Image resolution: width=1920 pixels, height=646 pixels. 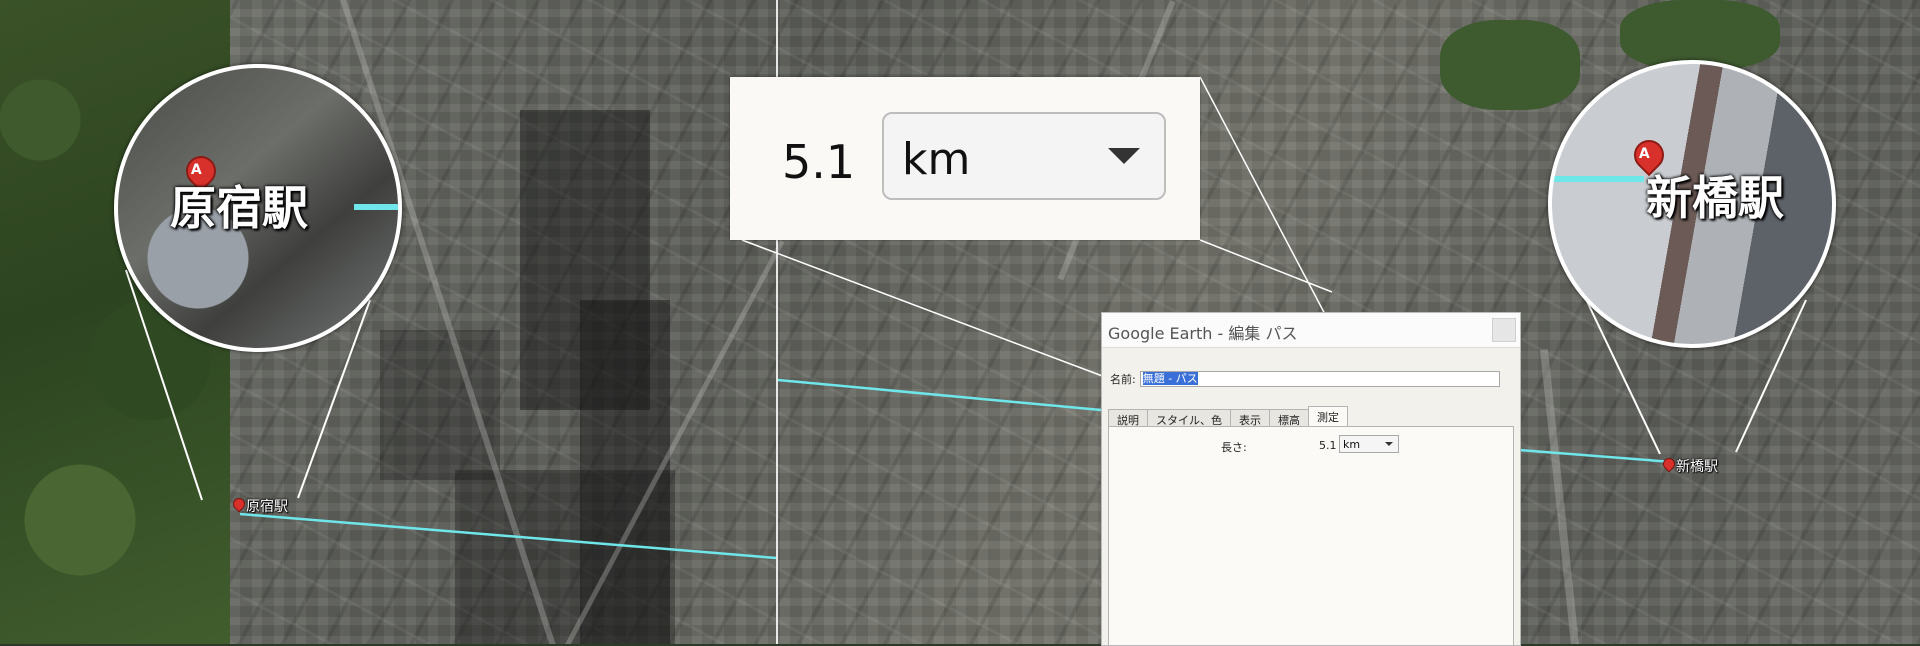 What do you see at coordinates (1311, 330) in the screenshot?
I see `dialog-titlebar: Google Earth - 編集 パス` at bounding box center [1311, 330].